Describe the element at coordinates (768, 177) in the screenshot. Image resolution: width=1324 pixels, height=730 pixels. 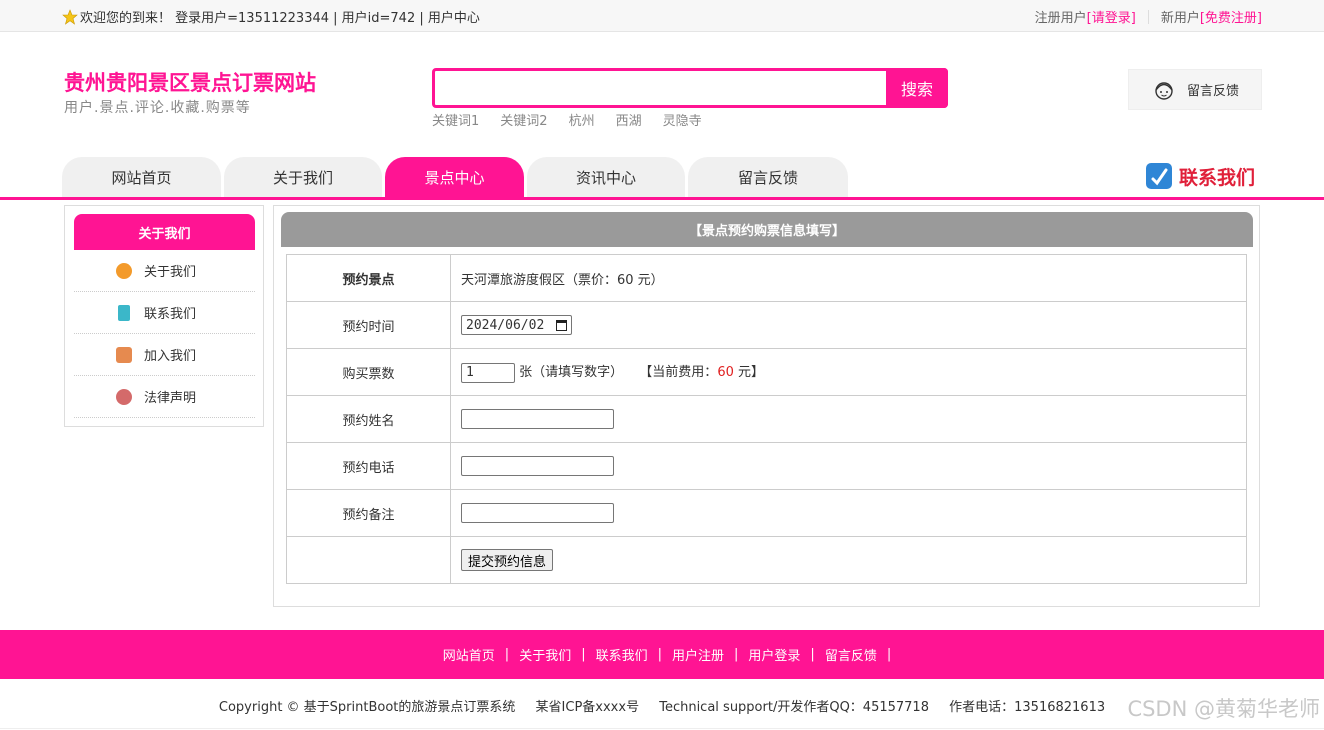
I see `tab-feedback: 留言反馈` at that location.